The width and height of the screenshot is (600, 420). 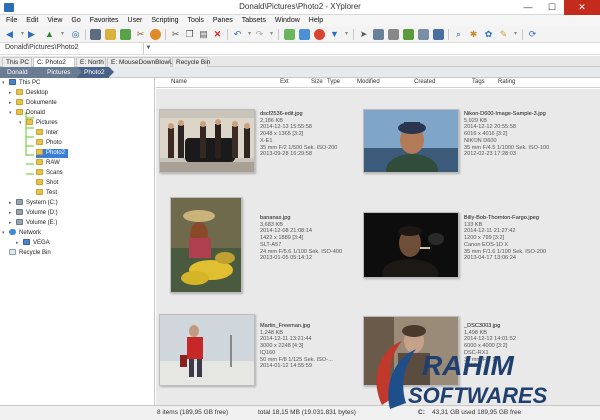 I want to click on thumbnail-martin-freeman, so click(x=207, y=350).